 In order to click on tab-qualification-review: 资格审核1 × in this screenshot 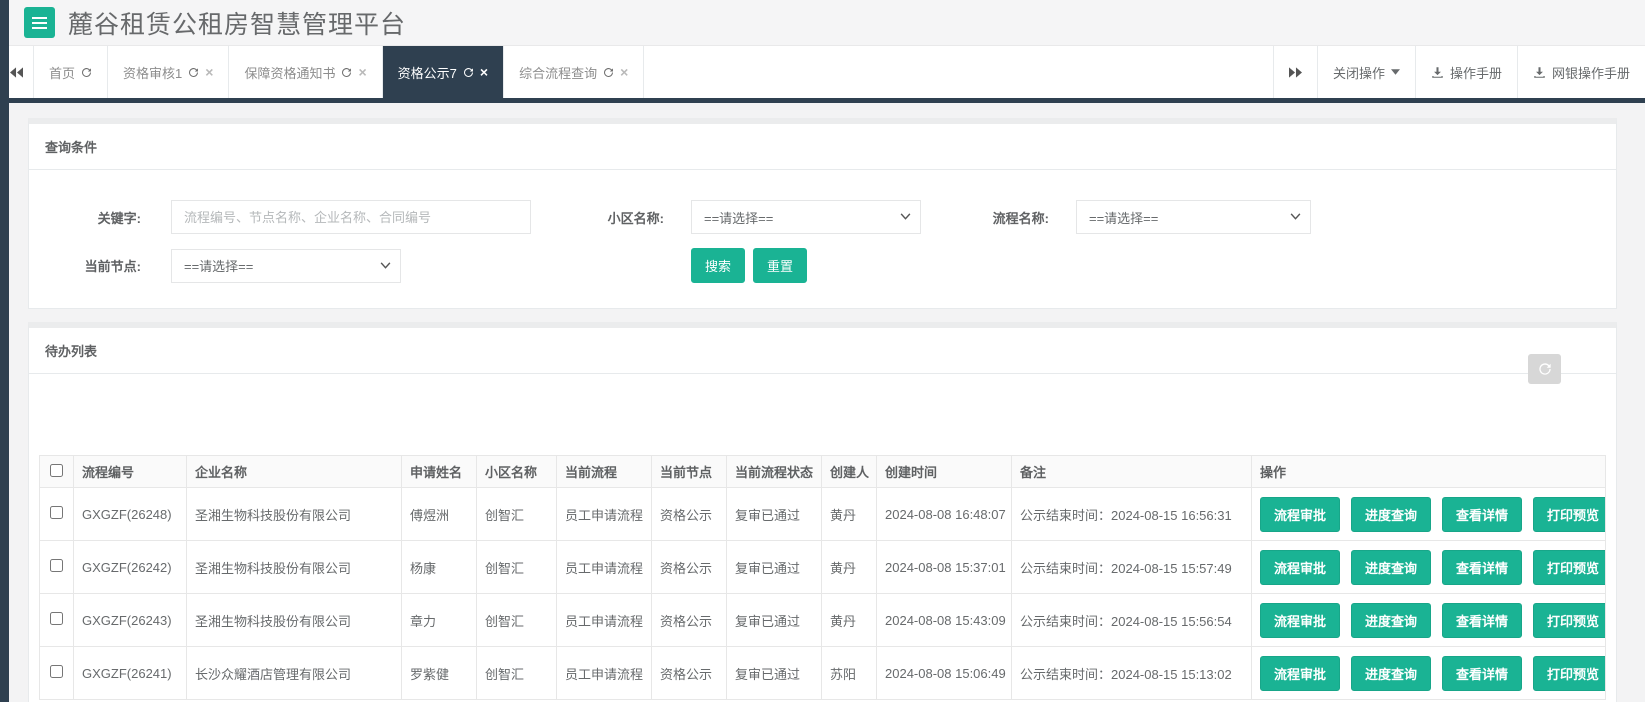, I will do `click(169, 72)`.